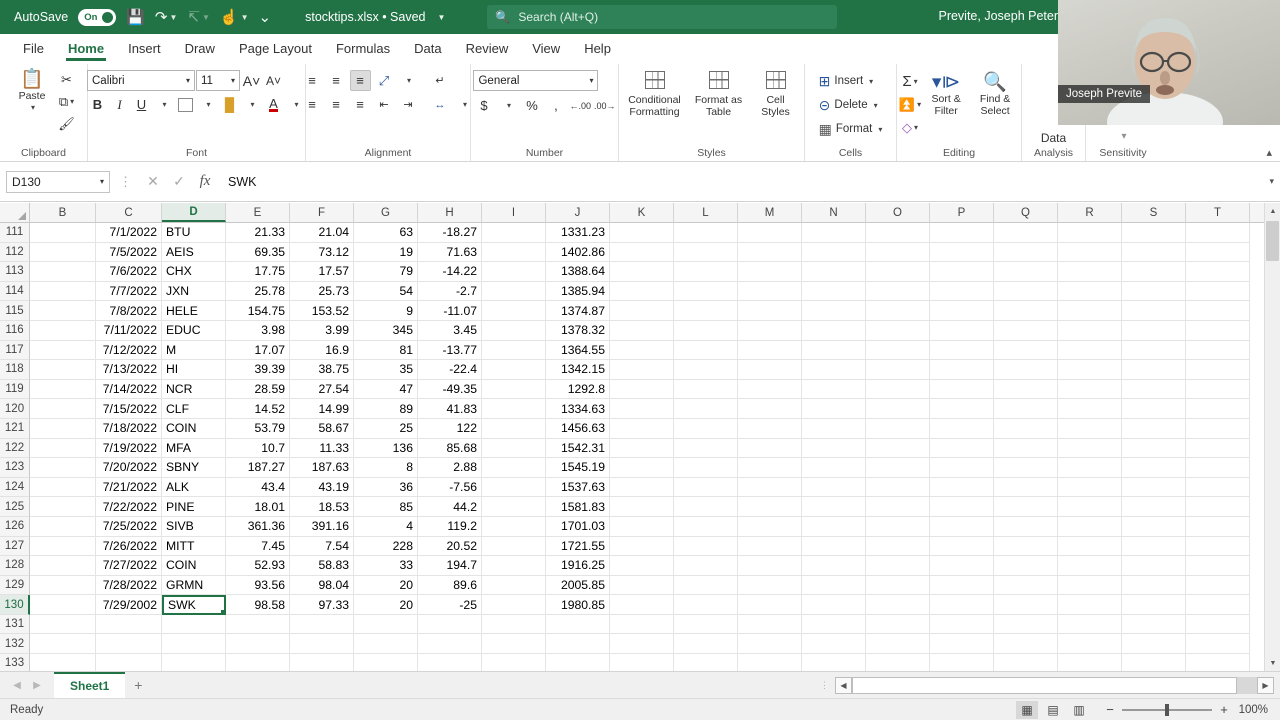 The image size is (1280, 720). What do you see at coordinates (322, 272) in the screenshot?
I see `cell-F113: 17.57` at bounding box center [322, 272].